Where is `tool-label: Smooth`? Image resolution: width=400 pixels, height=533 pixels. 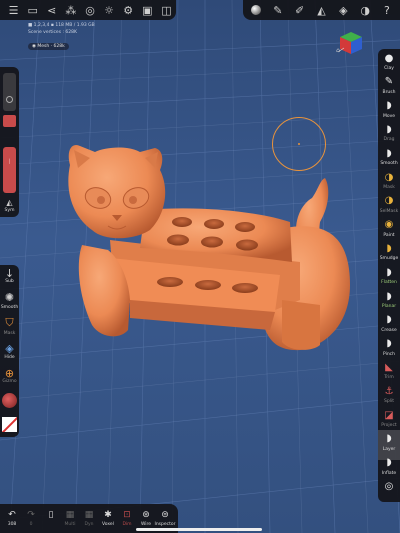
tool-label: Smooth is located at coordinates (389, 164).